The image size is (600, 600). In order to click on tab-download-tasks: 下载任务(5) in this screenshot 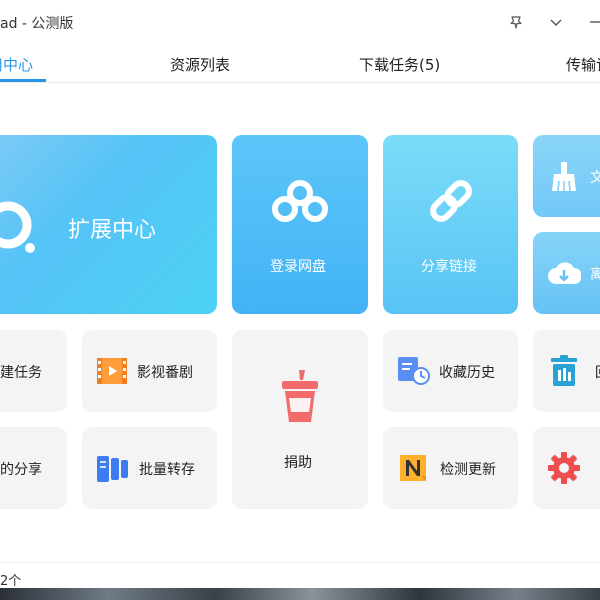, I will do `click(399, 64)`.